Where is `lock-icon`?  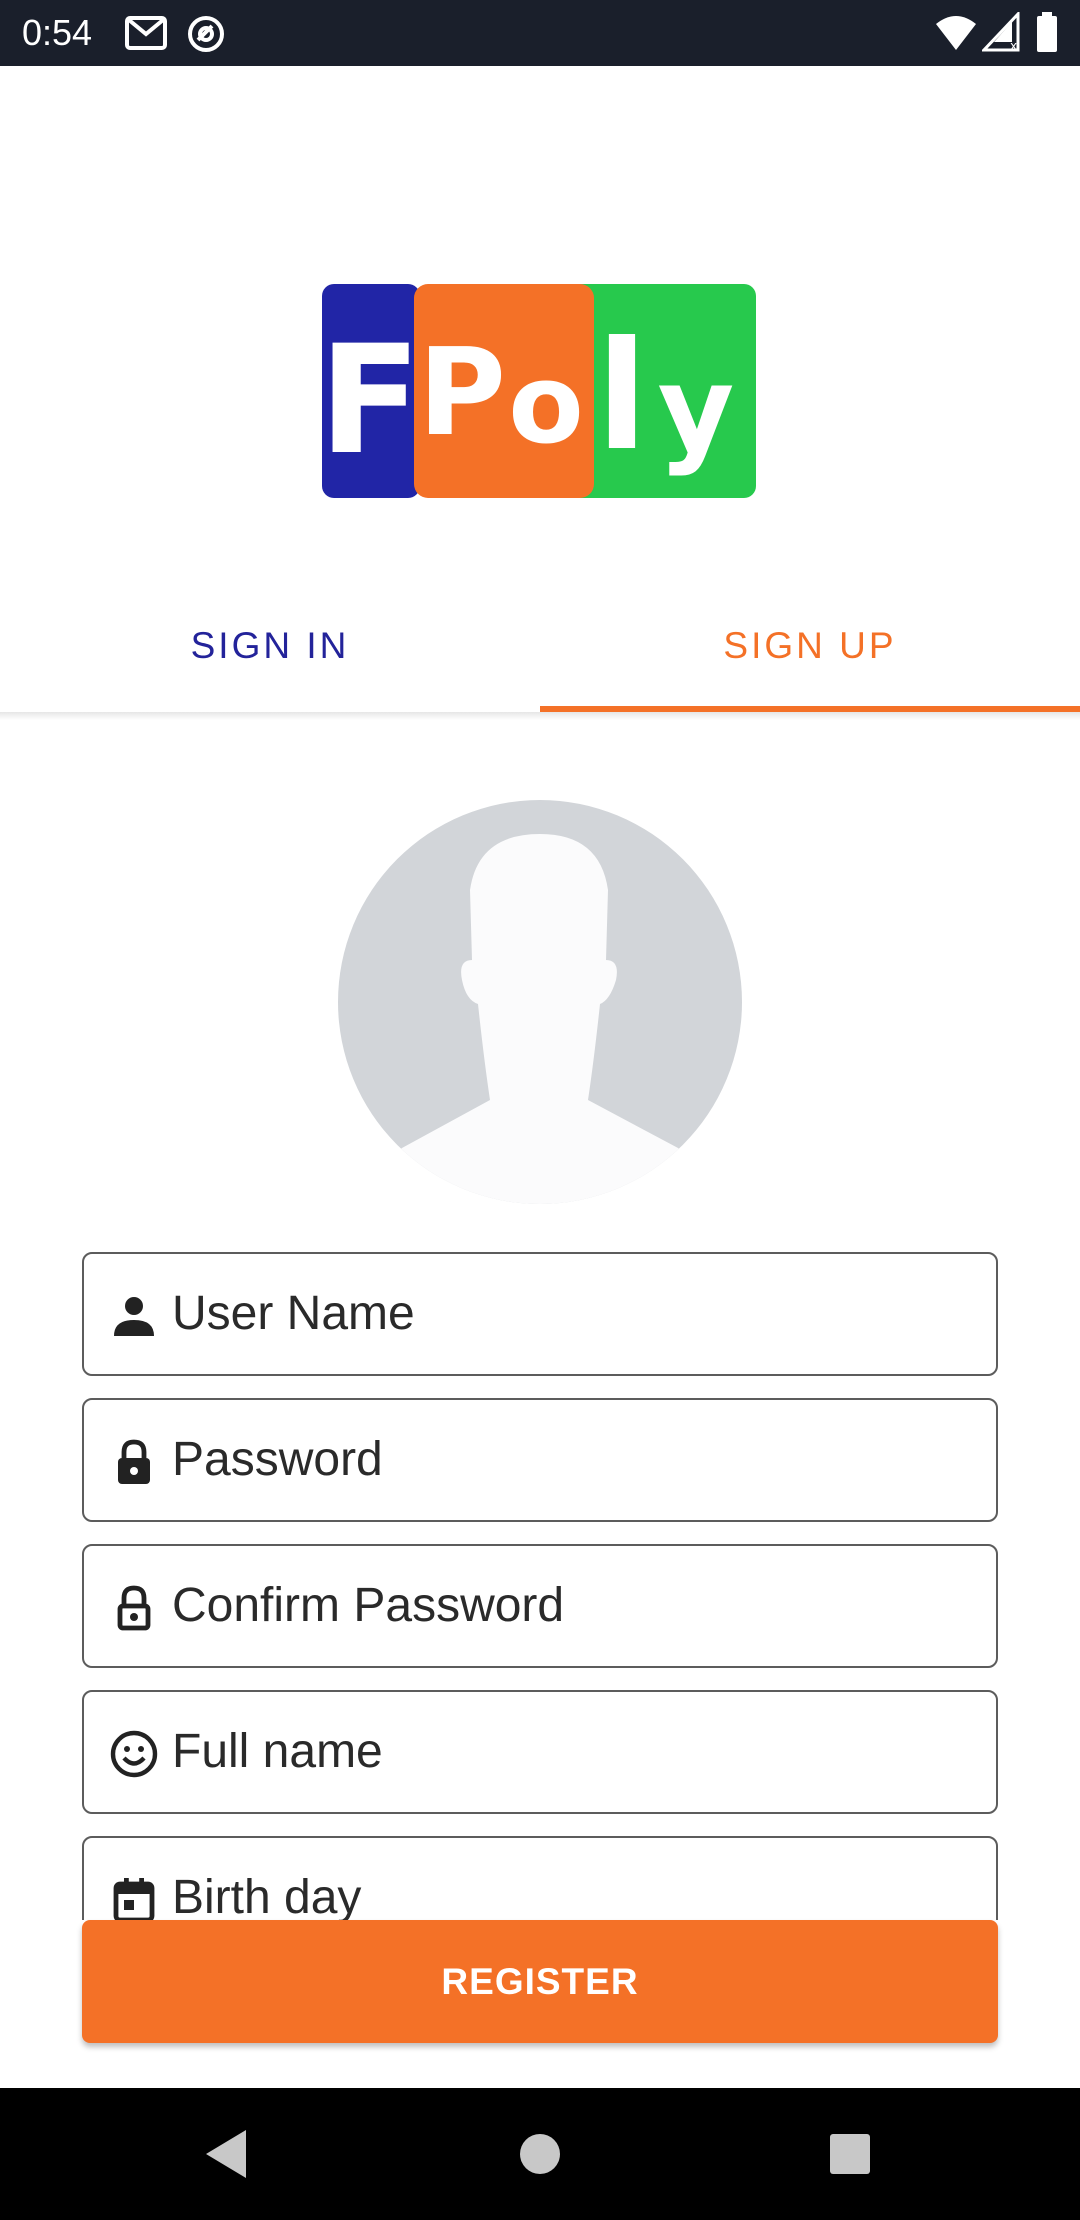
lock-icon is located at coordinates (134, 1462).